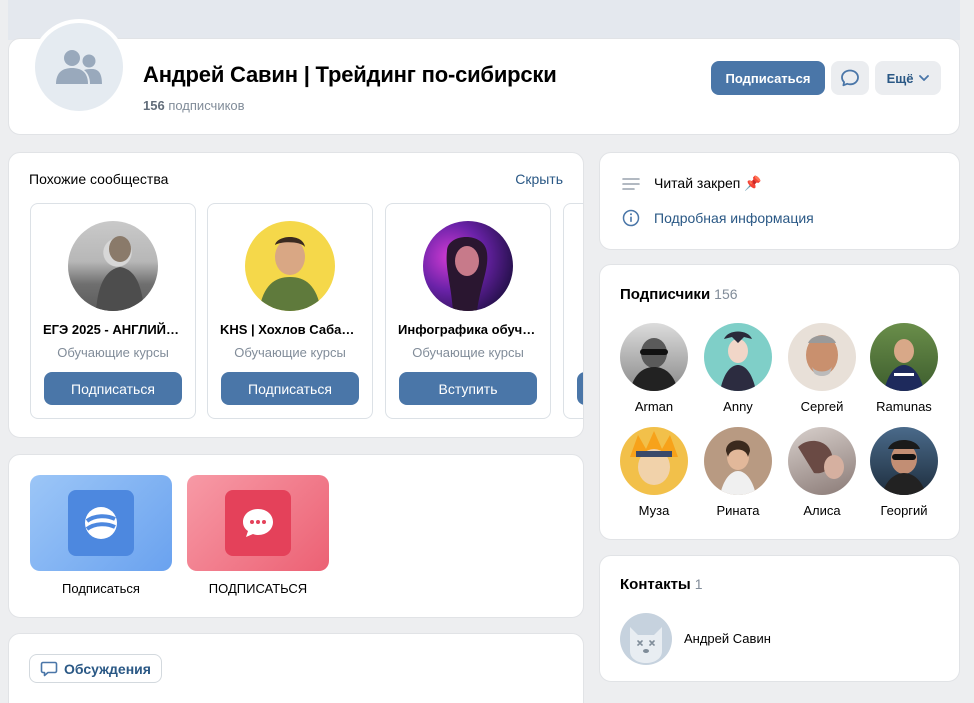 The width and height of the screenshot is (974, 703). I want to click on contacts-title: Контакты 1, so click(661, 584).